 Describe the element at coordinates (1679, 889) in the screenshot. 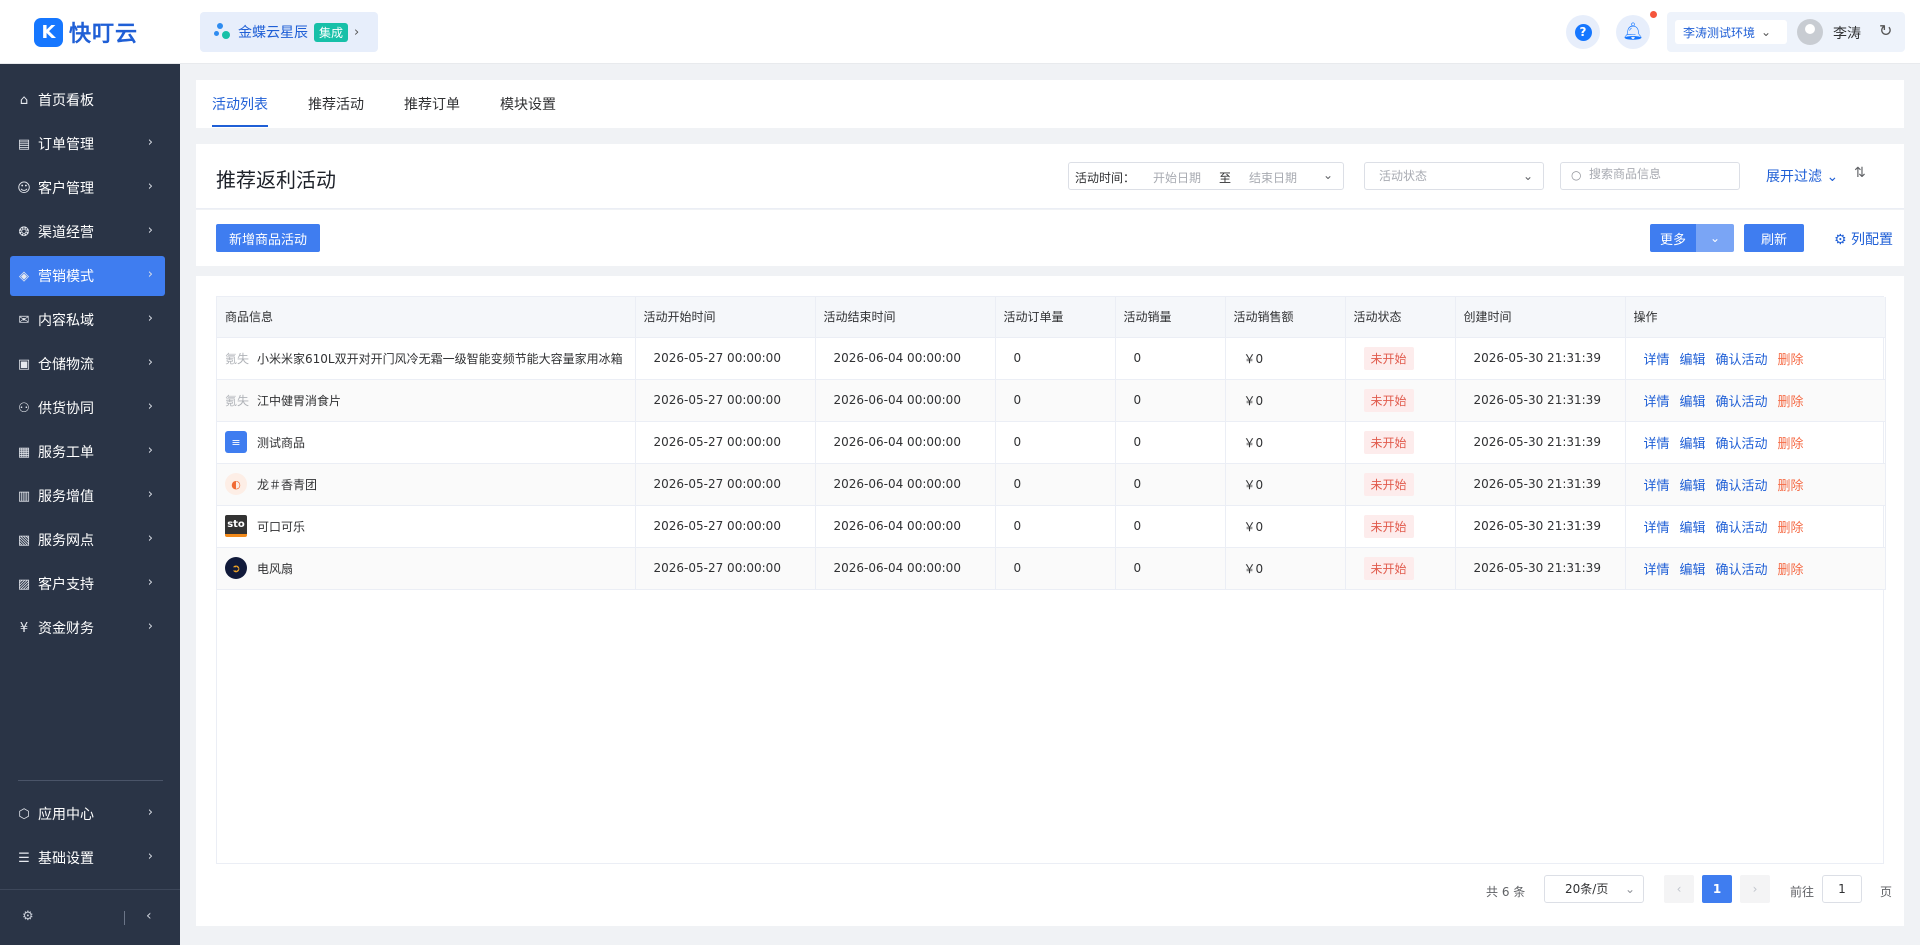

I see `prev-page-button: ‹` at that location.